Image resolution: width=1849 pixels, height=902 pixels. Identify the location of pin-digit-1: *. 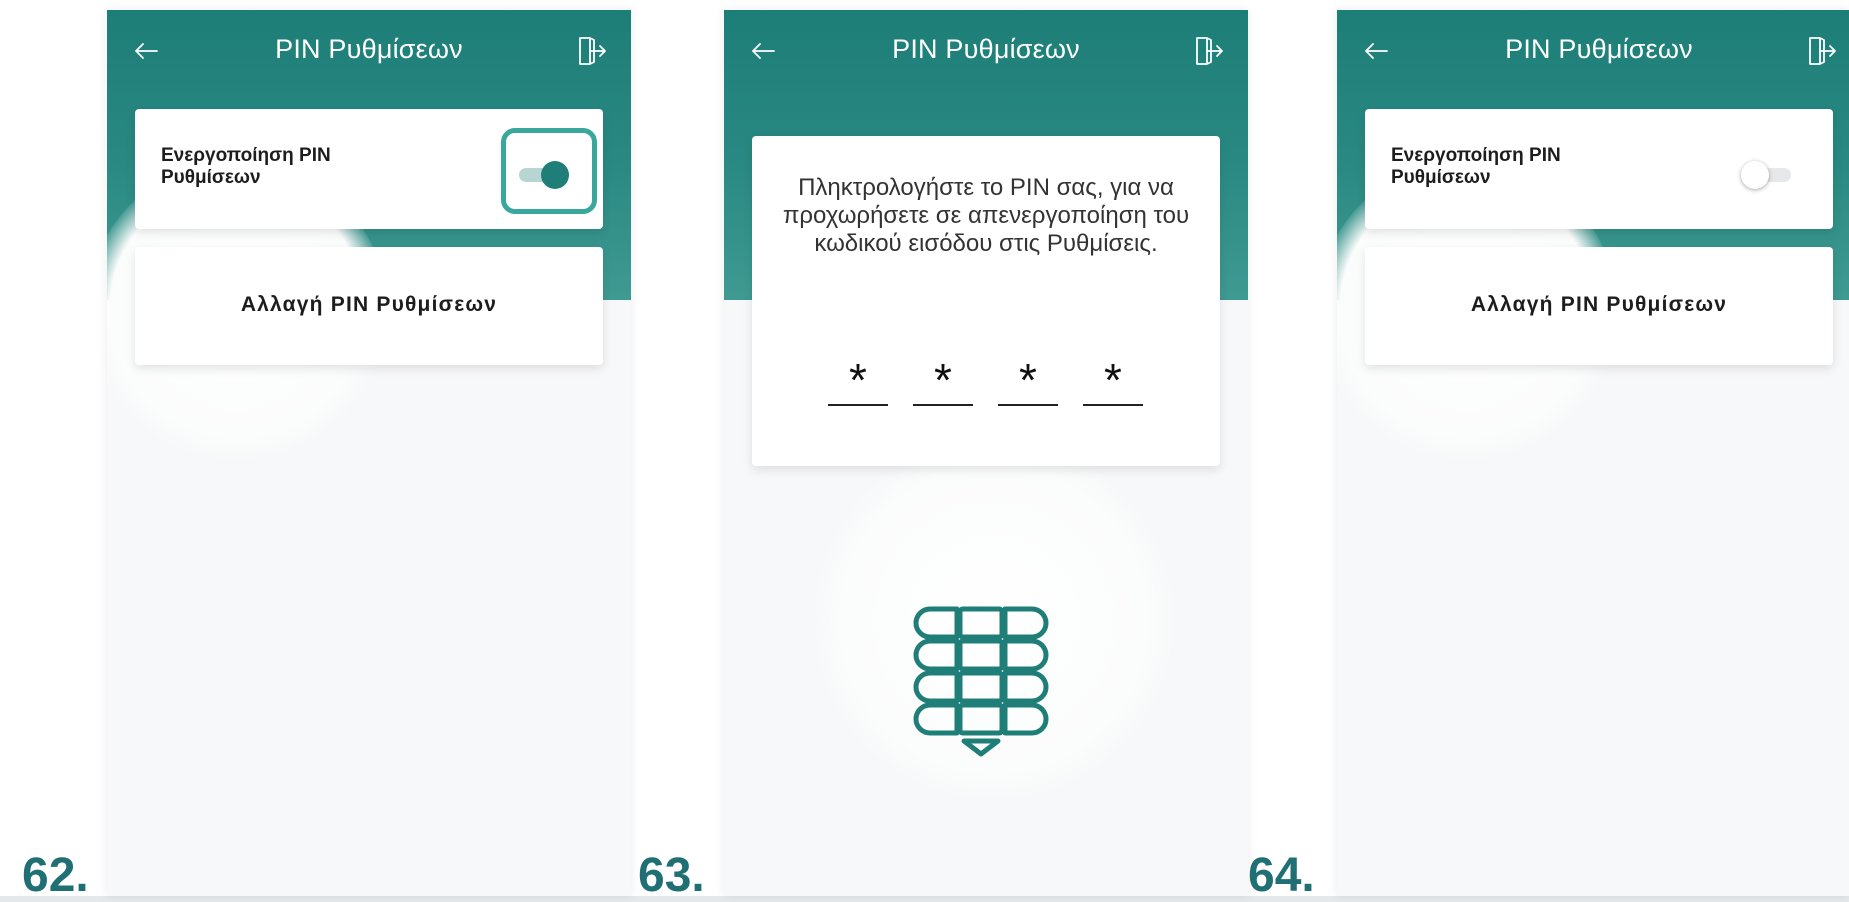
(858, 381).